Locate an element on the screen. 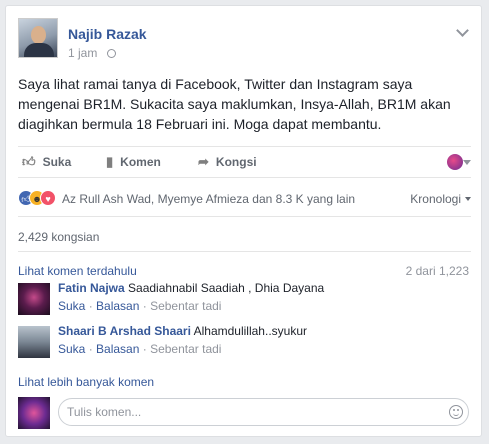 Image resolution: width=489 pixels, height=444 pixels. comment-composer is located at coordinates (244, 413).